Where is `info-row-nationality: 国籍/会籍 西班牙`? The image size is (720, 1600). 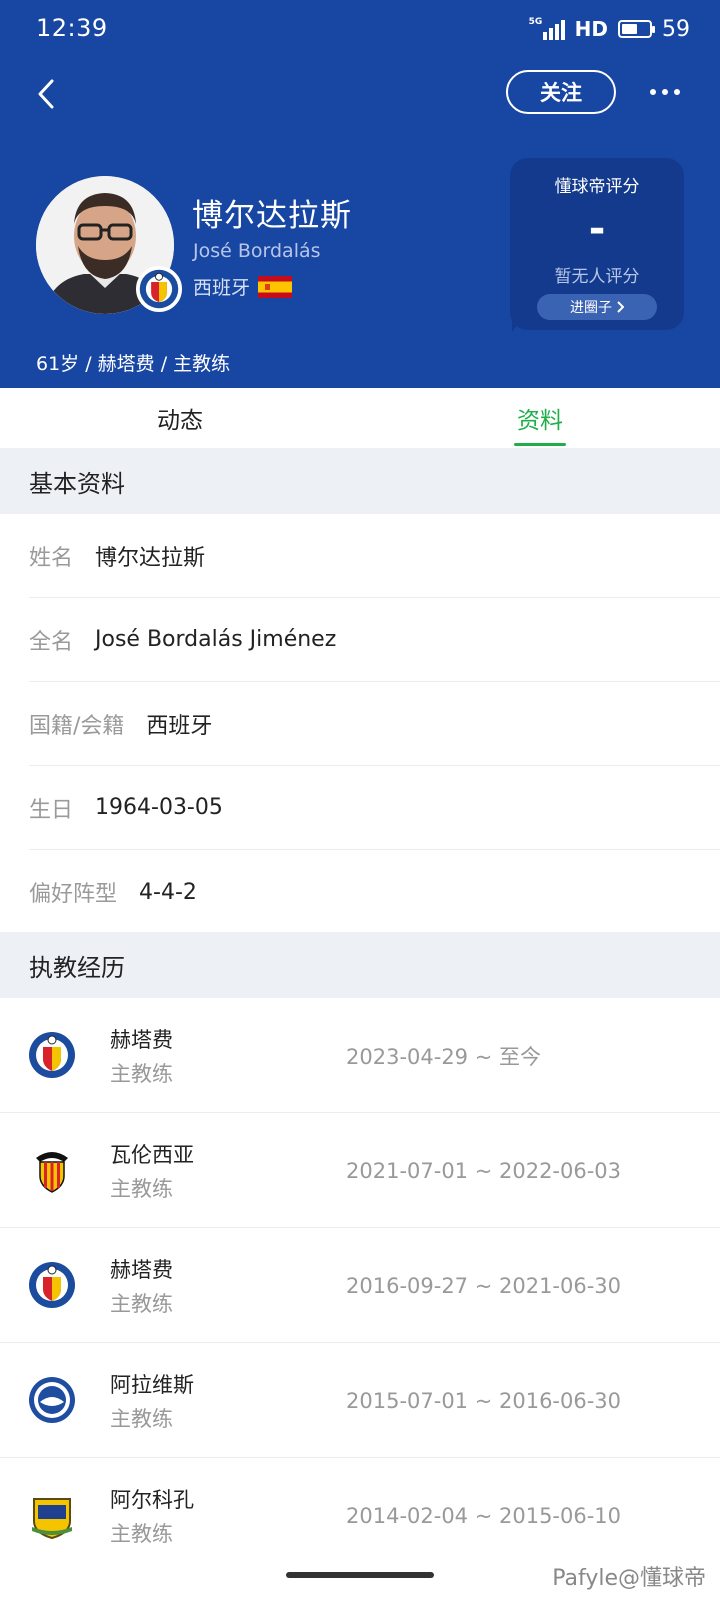 info-row-nationality: 国籍/会籍 西班牙 is located at coordinates (374, 724).